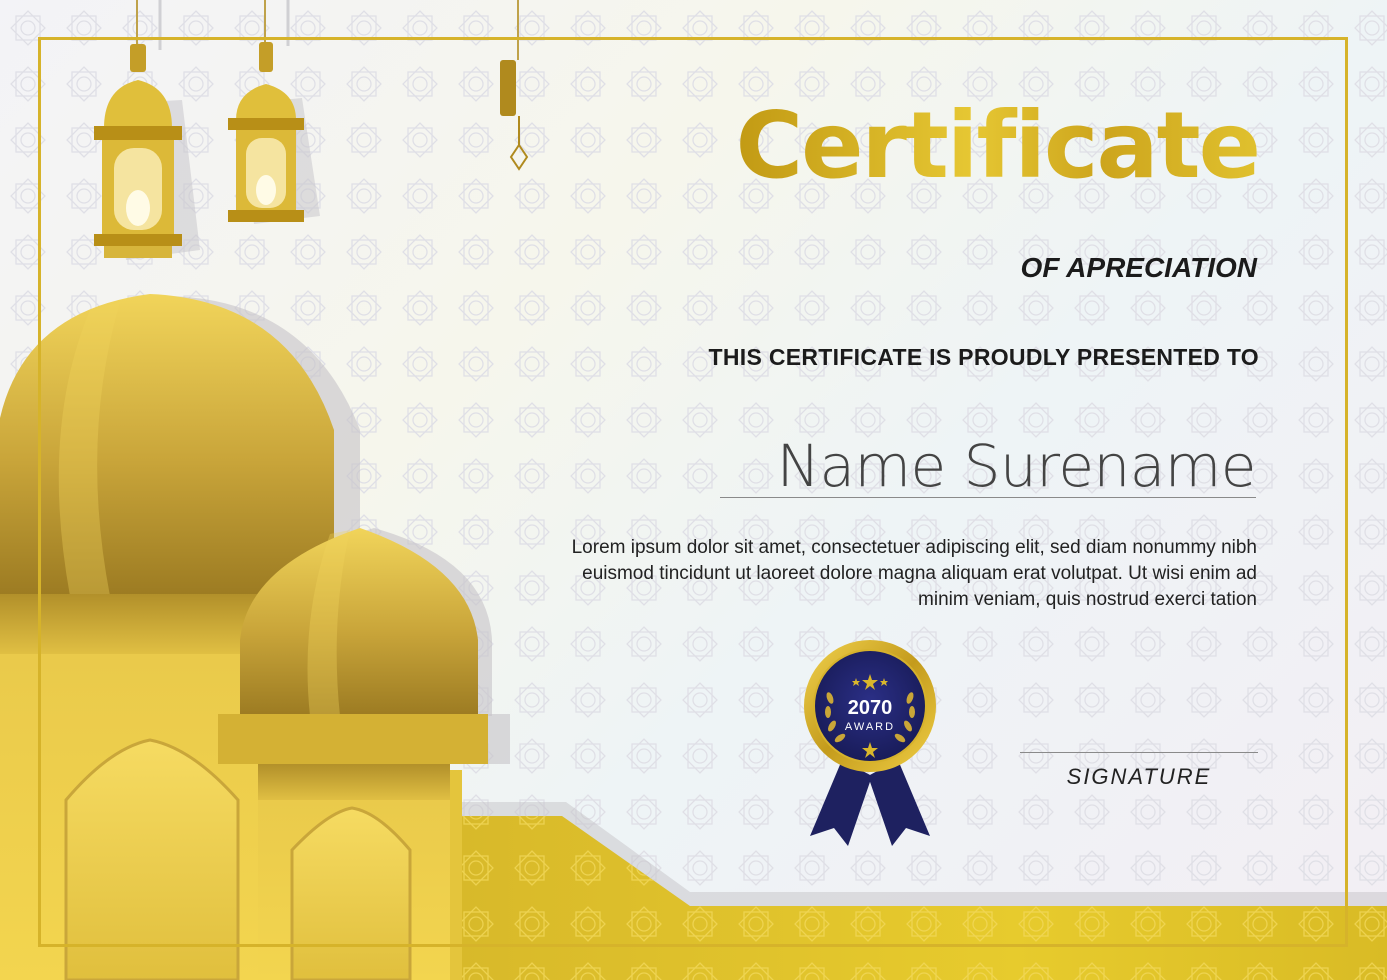 The width and height of the screenshot is (1387, 980). What do you see at coordinates (998, 145) in the screenshot?
I see `certificate-title: Certificate` at bounding box center [998, 145].